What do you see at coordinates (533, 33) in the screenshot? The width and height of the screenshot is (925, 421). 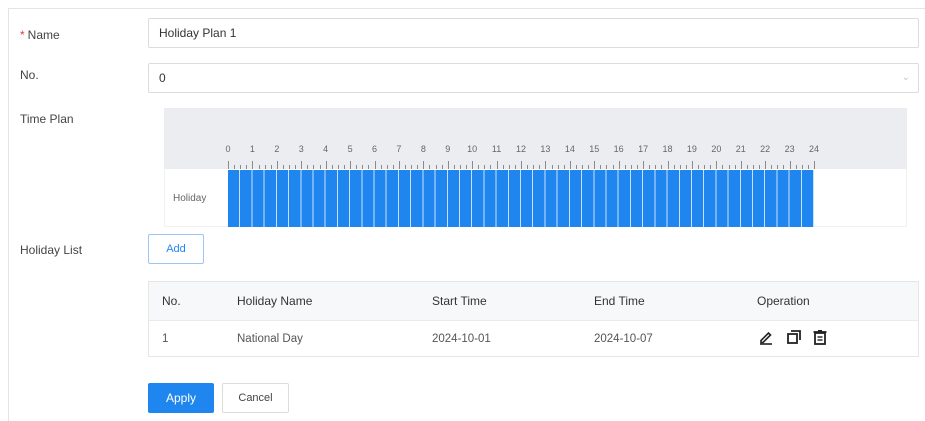 I see `name-input: Holiday Plan 1` at bounding box center [533, 33].